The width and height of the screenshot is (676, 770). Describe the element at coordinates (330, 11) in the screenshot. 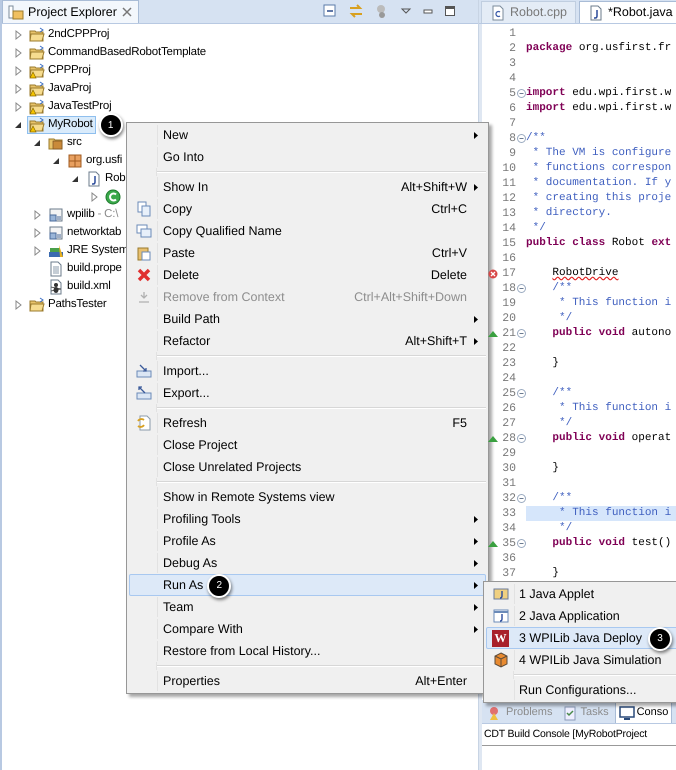

I see `collapse-all-icon` at that location.